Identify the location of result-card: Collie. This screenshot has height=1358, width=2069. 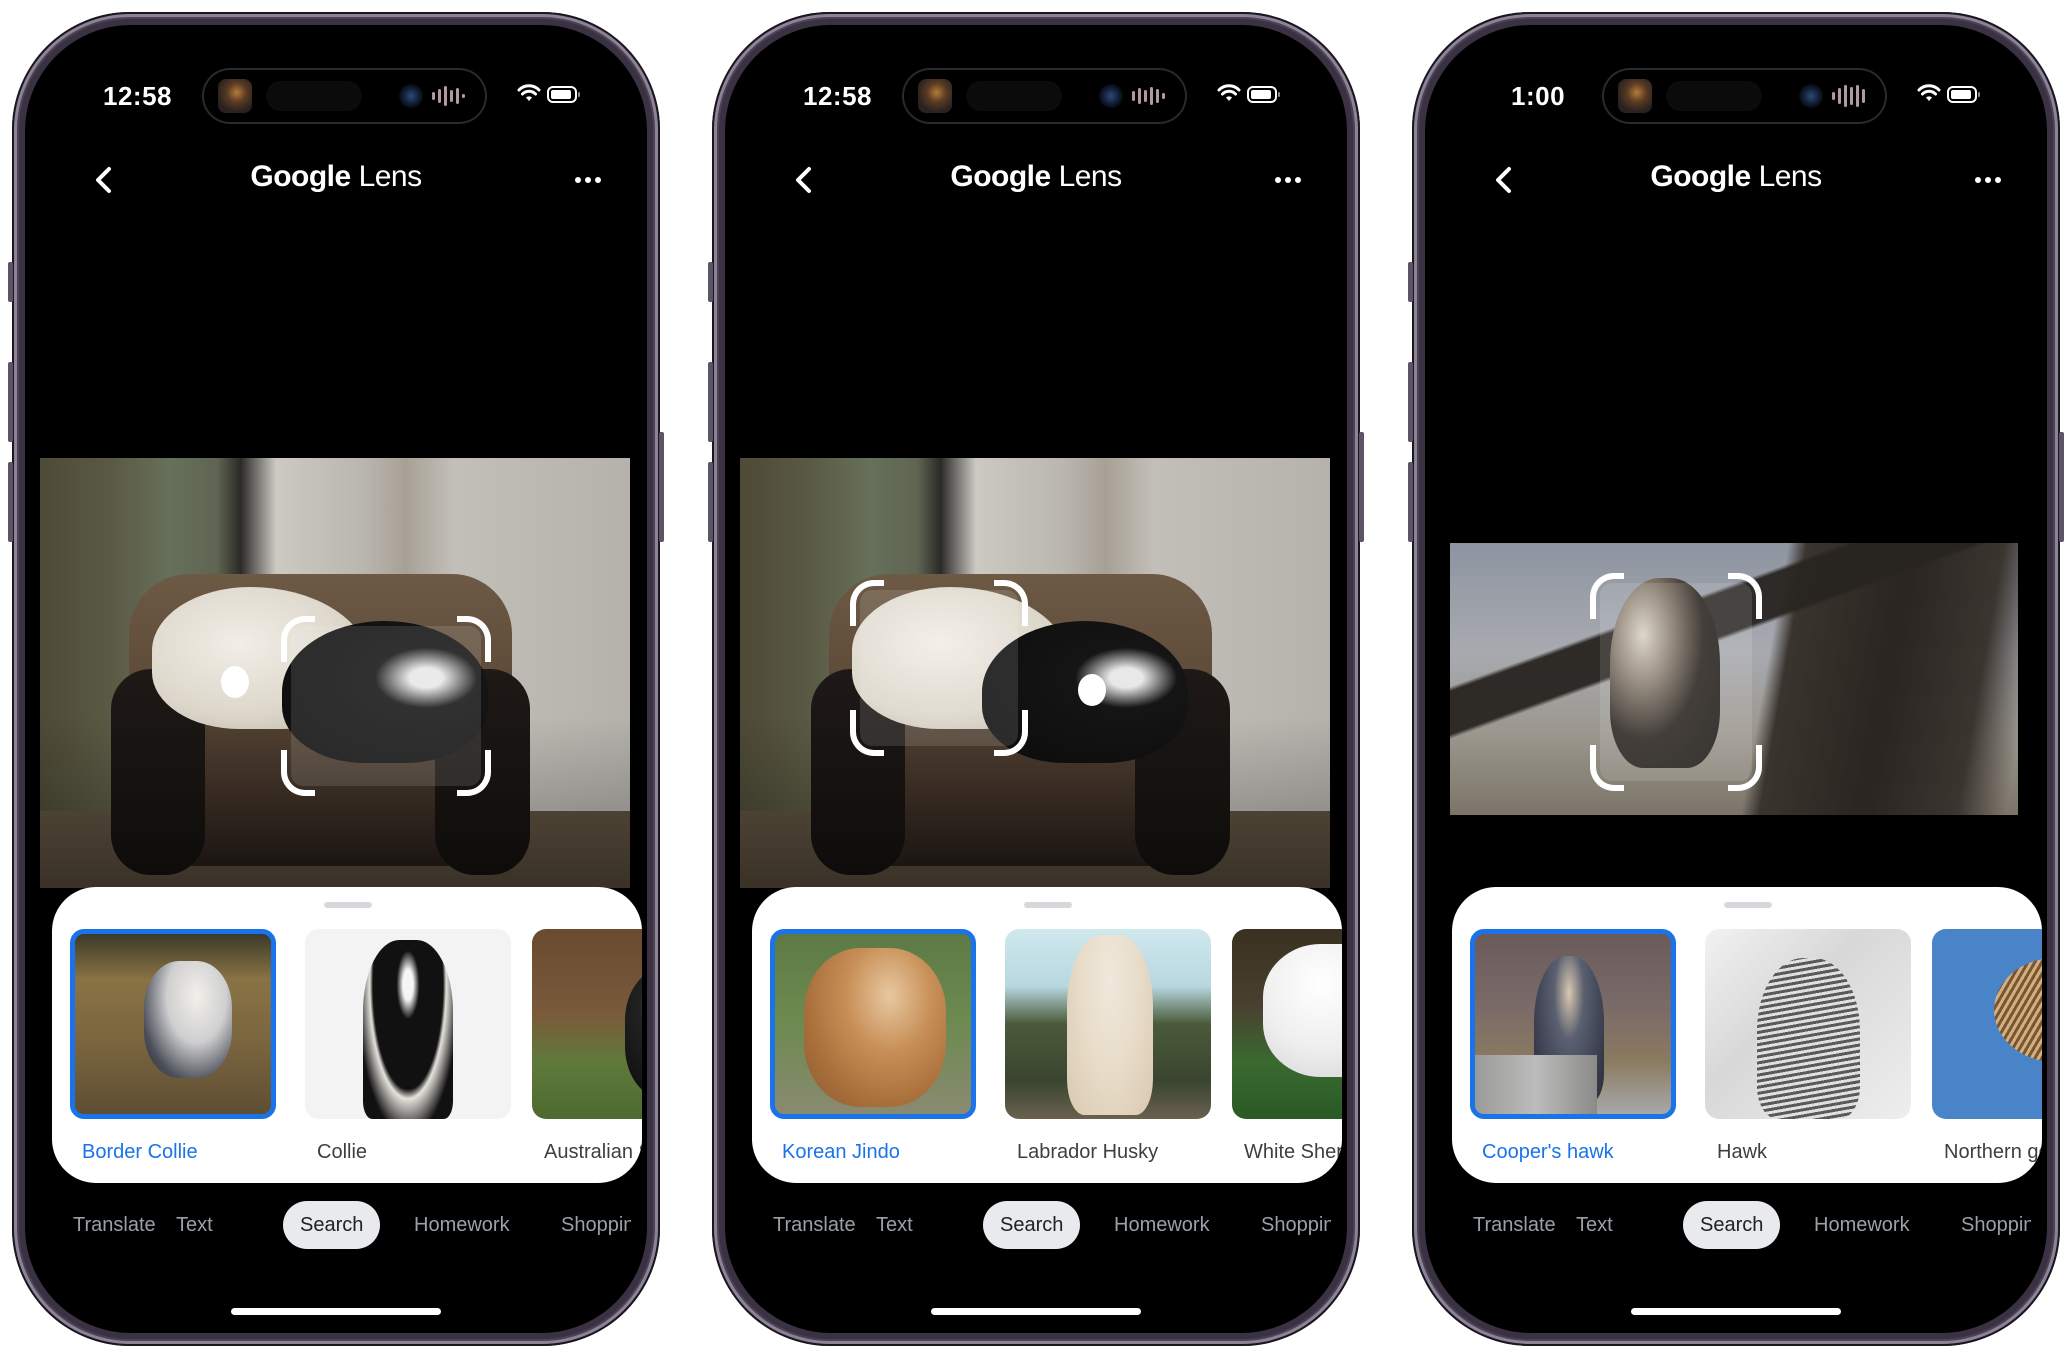
(408, 1046).